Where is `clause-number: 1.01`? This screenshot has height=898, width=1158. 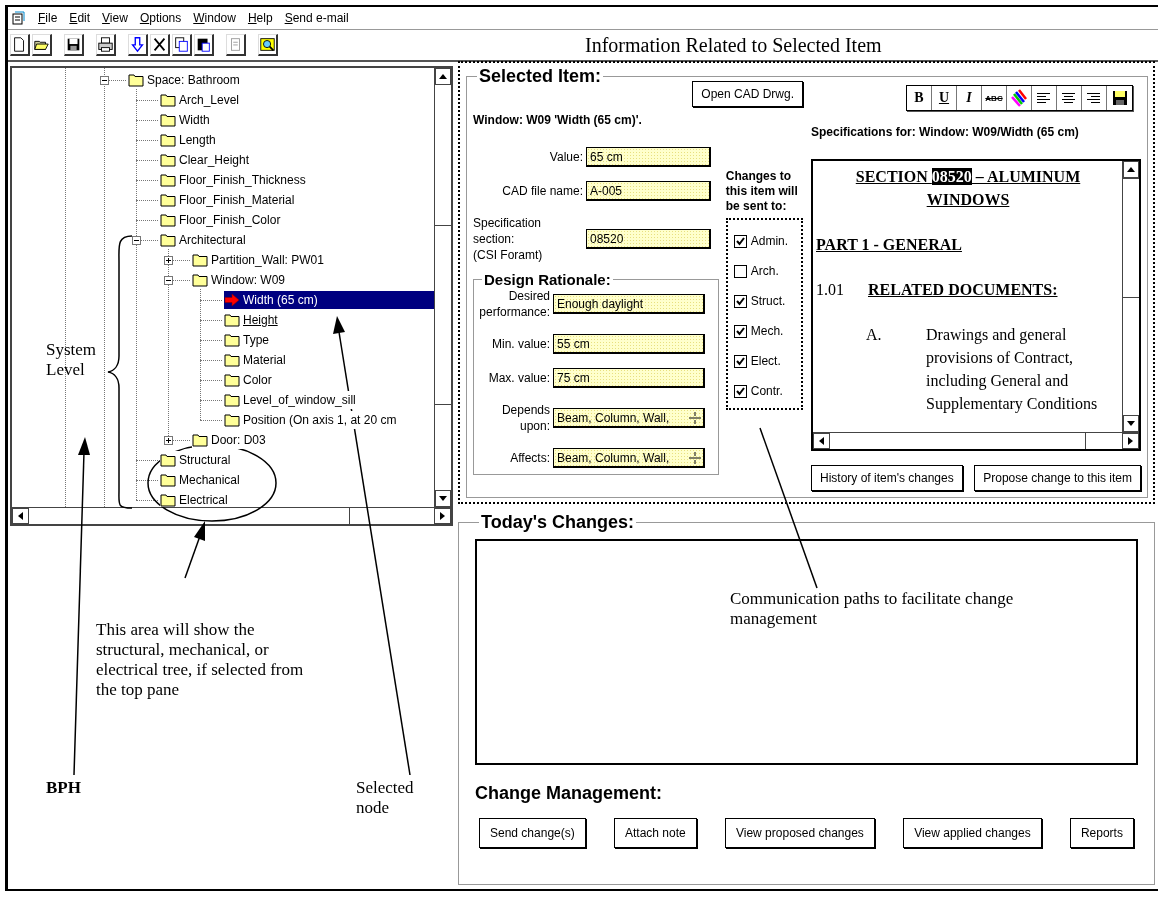
clause-number: 1.01 is located at coordinates (830, 290).